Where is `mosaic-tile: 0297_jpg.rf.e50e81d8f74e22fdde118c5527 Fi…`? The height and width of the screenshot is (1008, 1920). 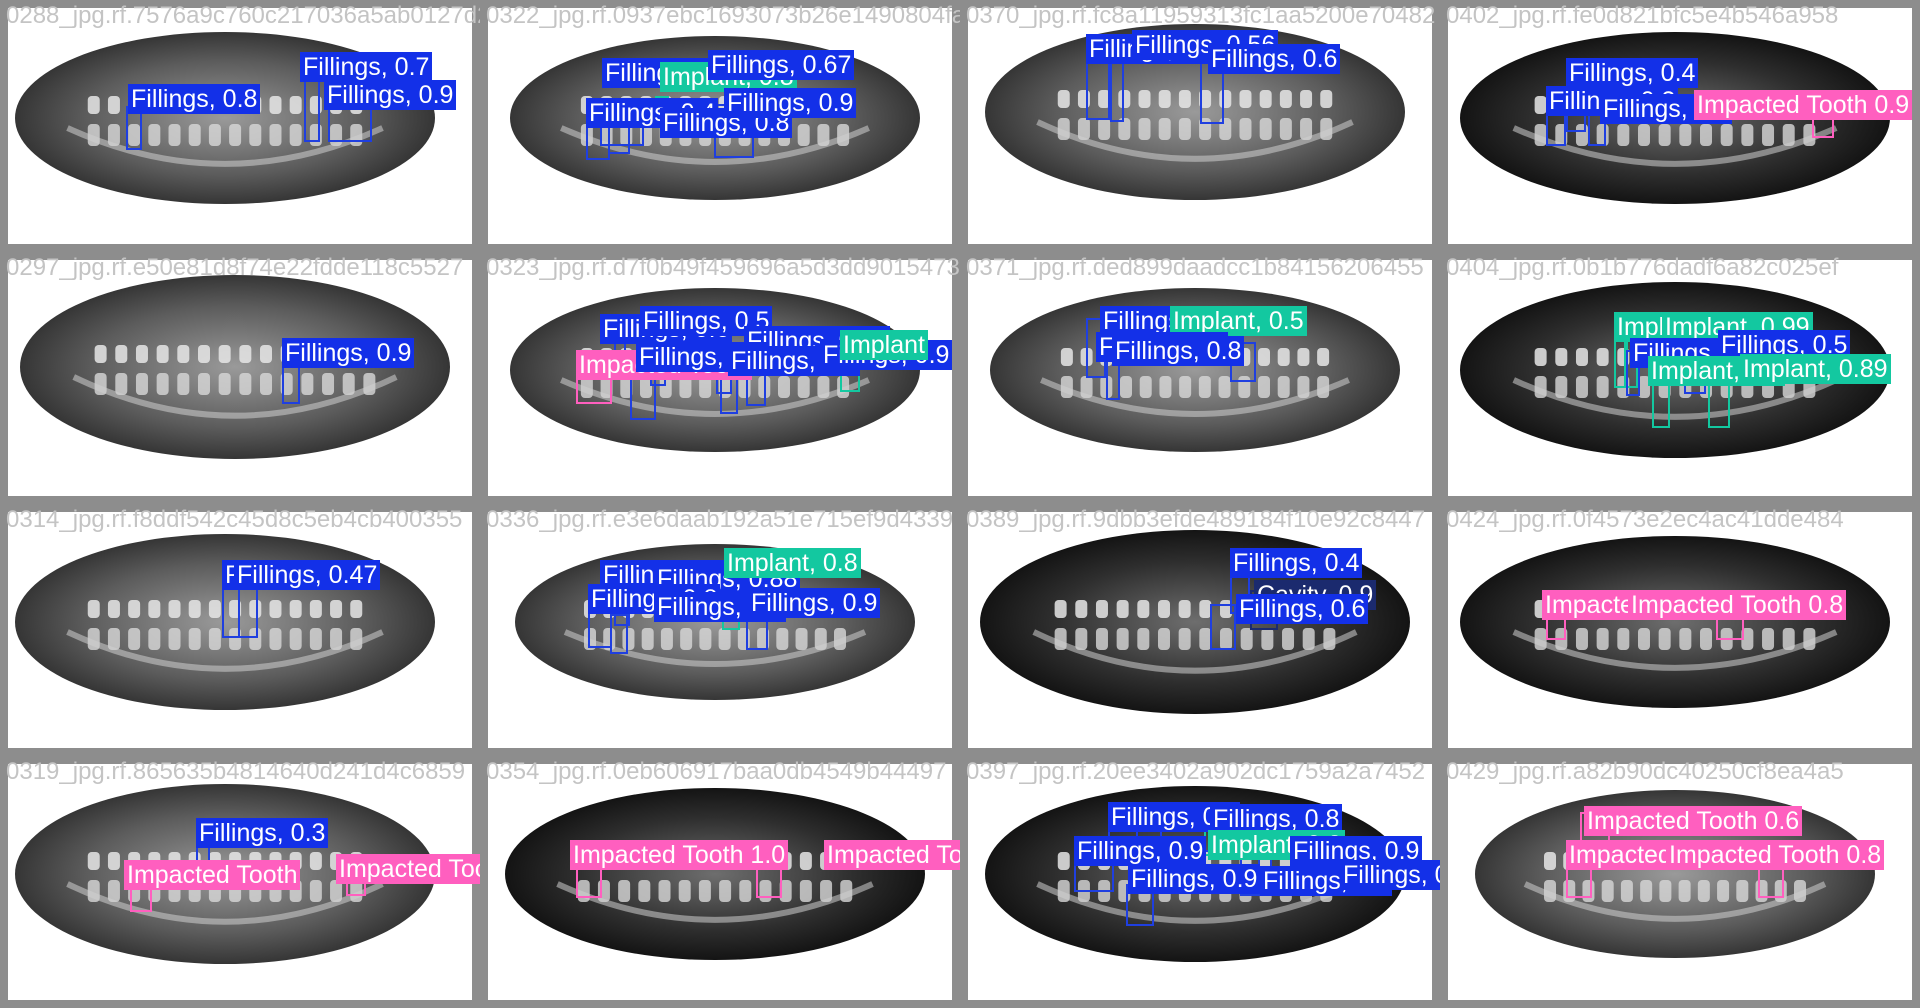
mosaic-tile: 0297_jpg.rf.e50e81d8f74e22fdde118c5527 Fi… is located at coordinates (240, 378).